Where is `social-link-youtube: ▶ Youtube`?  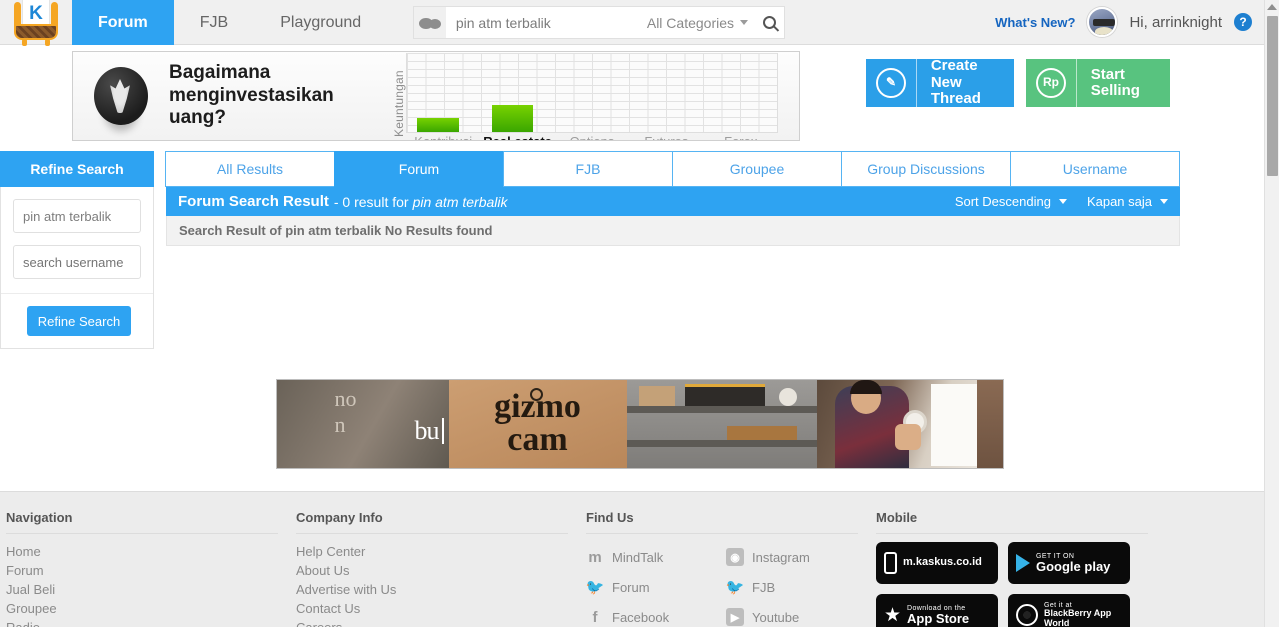 social-link-youtube: ▶ Youtube is located at coordinates (796, 614).